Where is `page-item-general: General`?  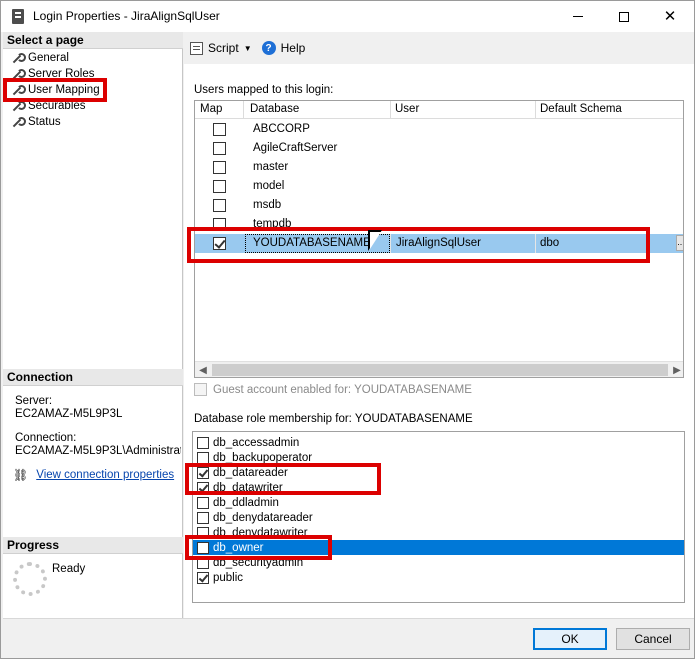 page-item-general: General is located at coordinates (40, 58).